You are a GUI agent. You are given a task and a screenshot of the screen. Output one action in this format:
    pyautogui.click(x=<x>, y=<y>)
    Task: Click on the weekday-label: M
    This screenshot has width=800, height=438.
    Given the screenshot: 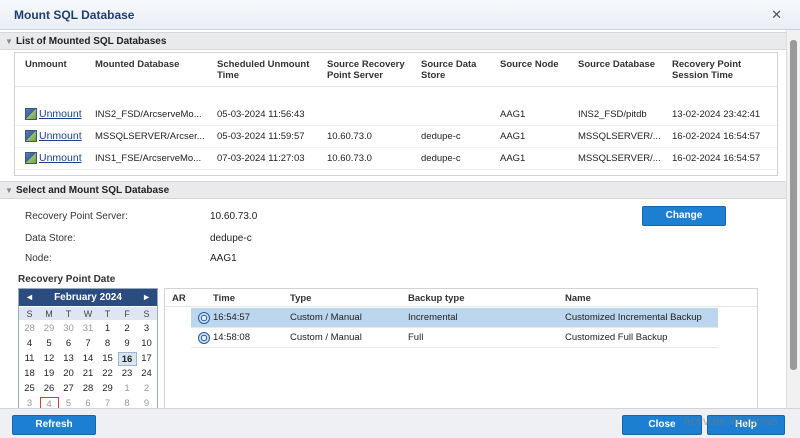 What is the action you would take?
    pyautogui.click(x=49, y=314)
    